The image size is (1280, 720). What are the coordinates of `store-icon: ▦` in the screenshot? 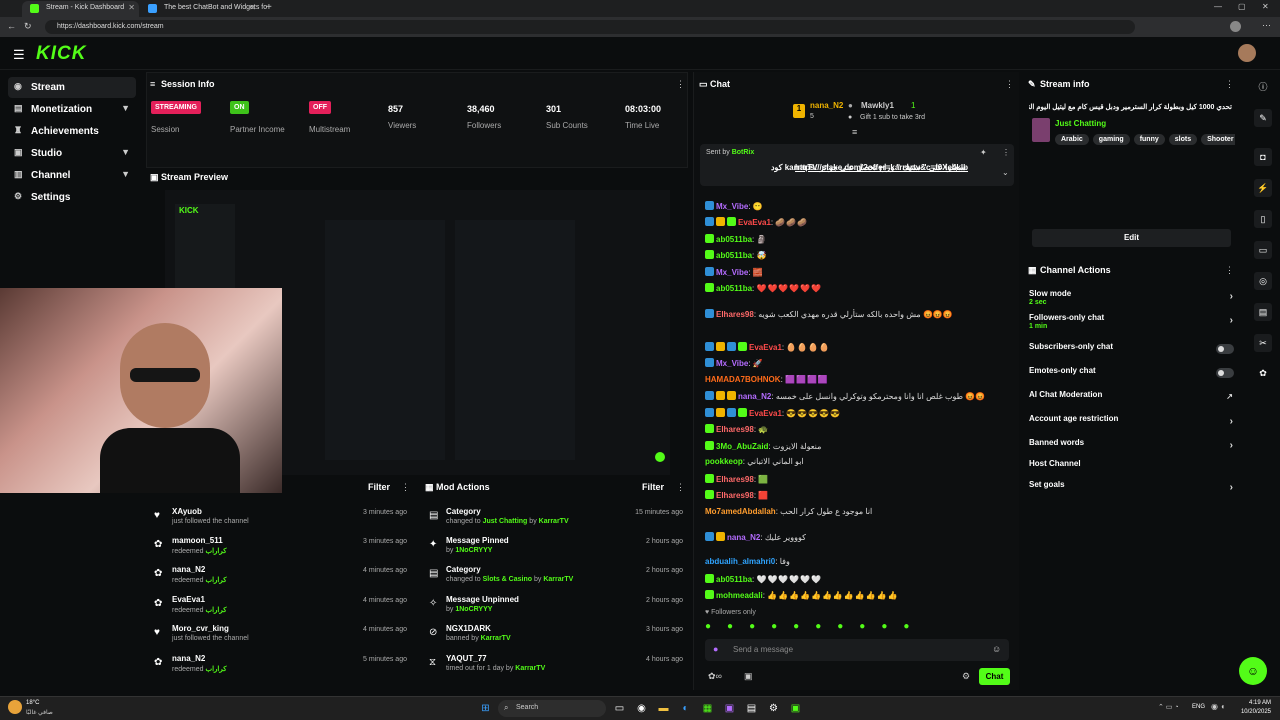 It's located at (707, 708).